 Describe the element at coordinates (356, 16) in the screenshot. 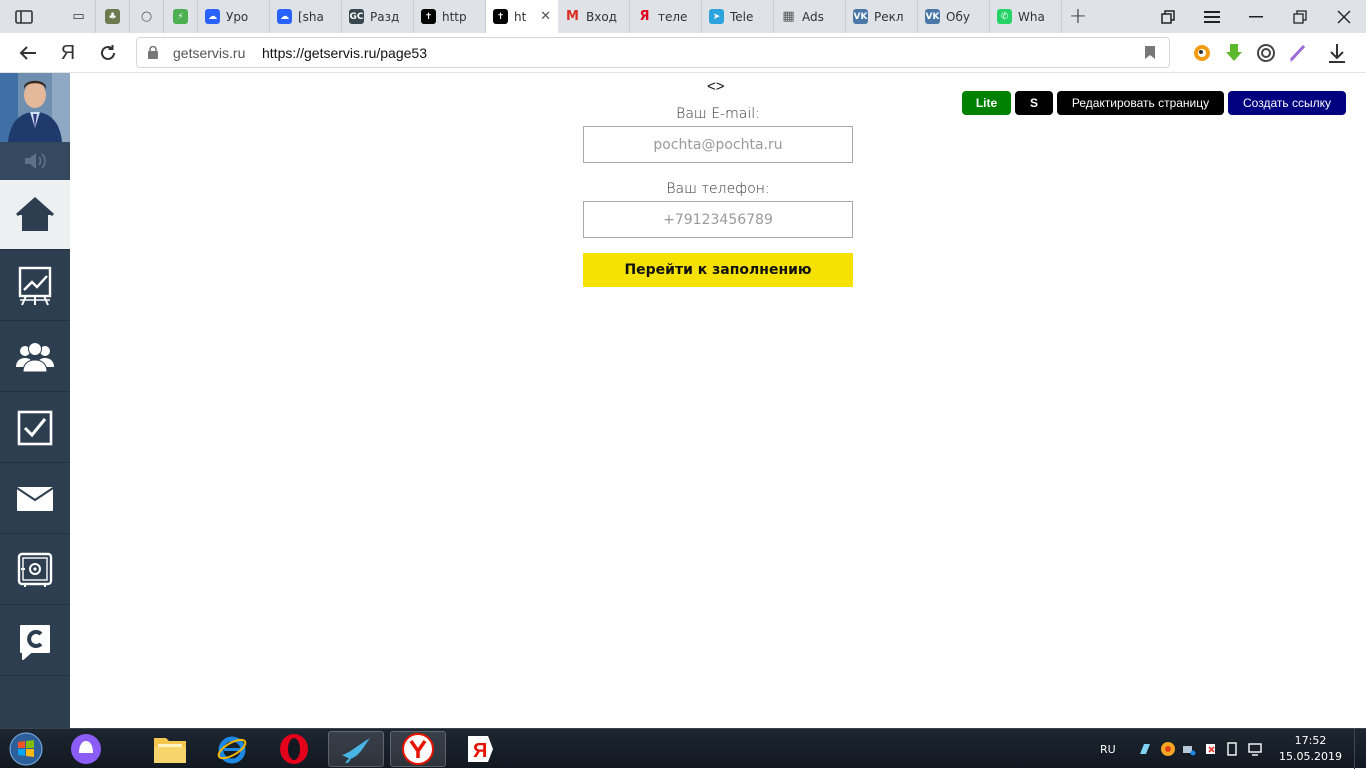

I see `gc-icon: GC` at that location.